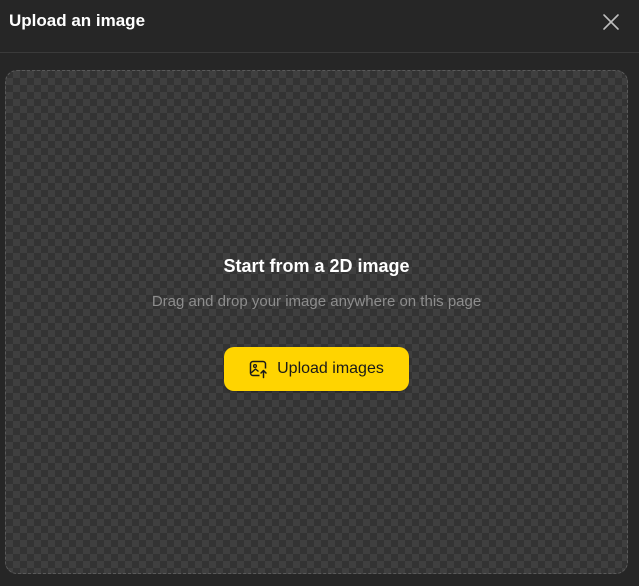  What do you see at coordinates (330, 368) in the screenshot?
I see `upload-button-label: Upload images` at bounding box center [330, 368].